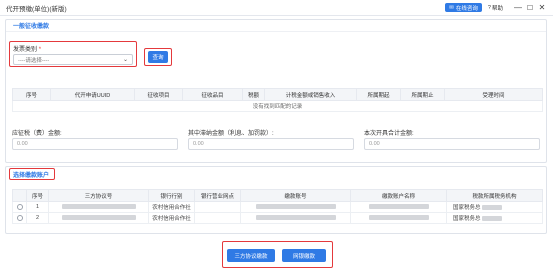 Image resolution: width=553 pixels, height=274 pixels. What do you see at coordinates (73, 59) in the screenshot?
I see `invoice-type-select: ----请选择---- ⌄` at bounding box center [73, 59].